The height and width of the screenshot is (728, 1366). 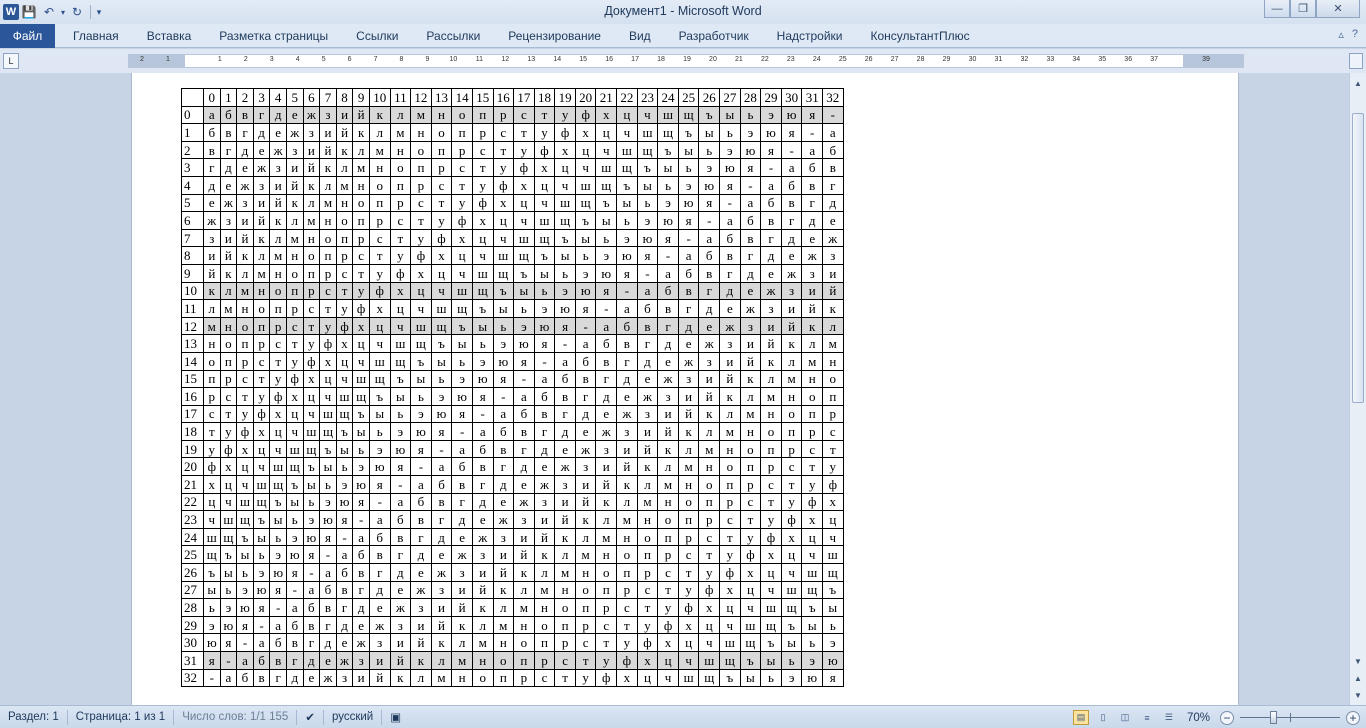 What do you see at coordinates (810, 36) in the screenshot?
I see `tab-addins: Надстройки` at bounding box center [810, 36].